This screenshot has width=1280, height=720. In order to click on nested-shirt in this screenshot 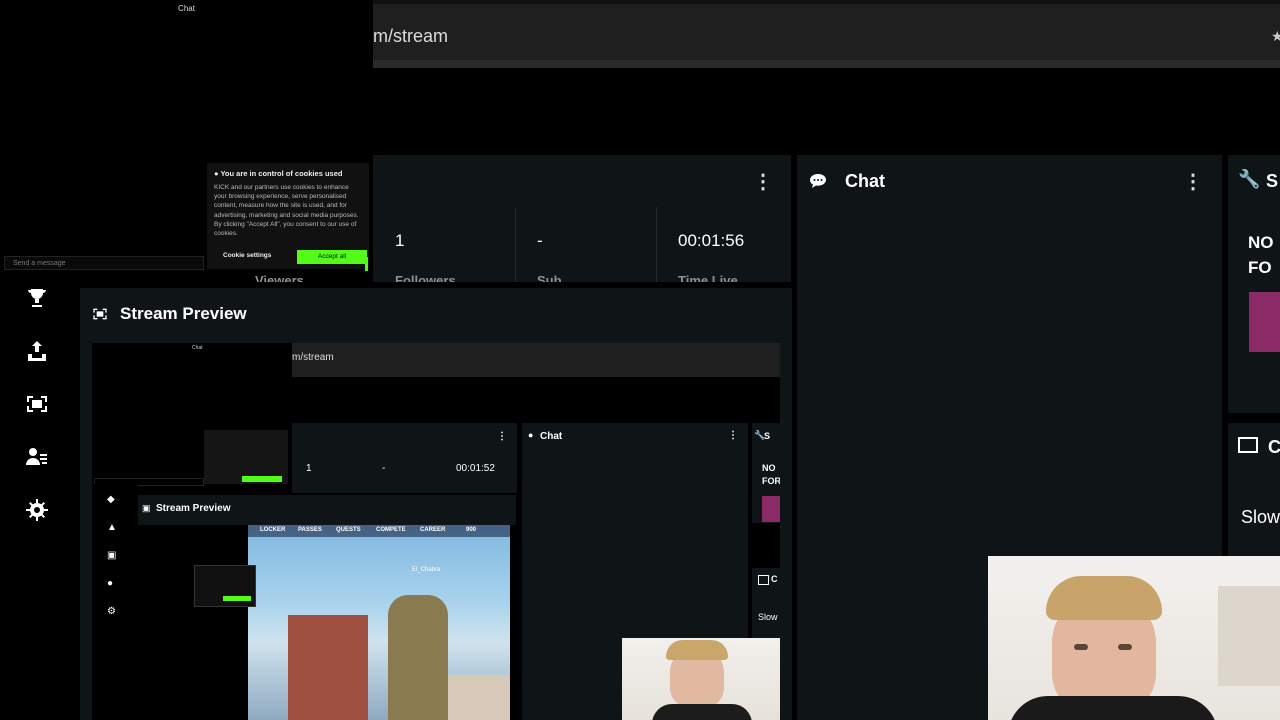, I will do `click(702, 712)`.